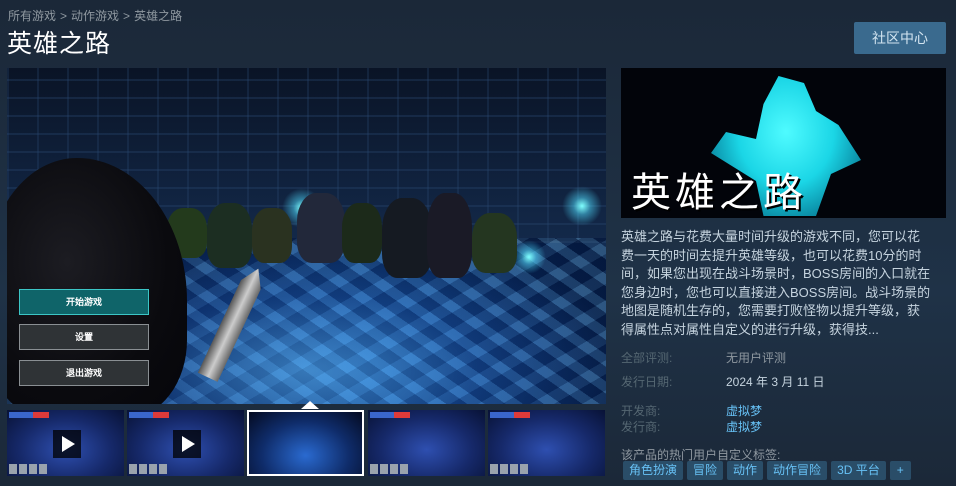  Describe the element at coordinates (719, 193) in the screenshot. I see `capsule-logo-text: 英雄之路` at that location.